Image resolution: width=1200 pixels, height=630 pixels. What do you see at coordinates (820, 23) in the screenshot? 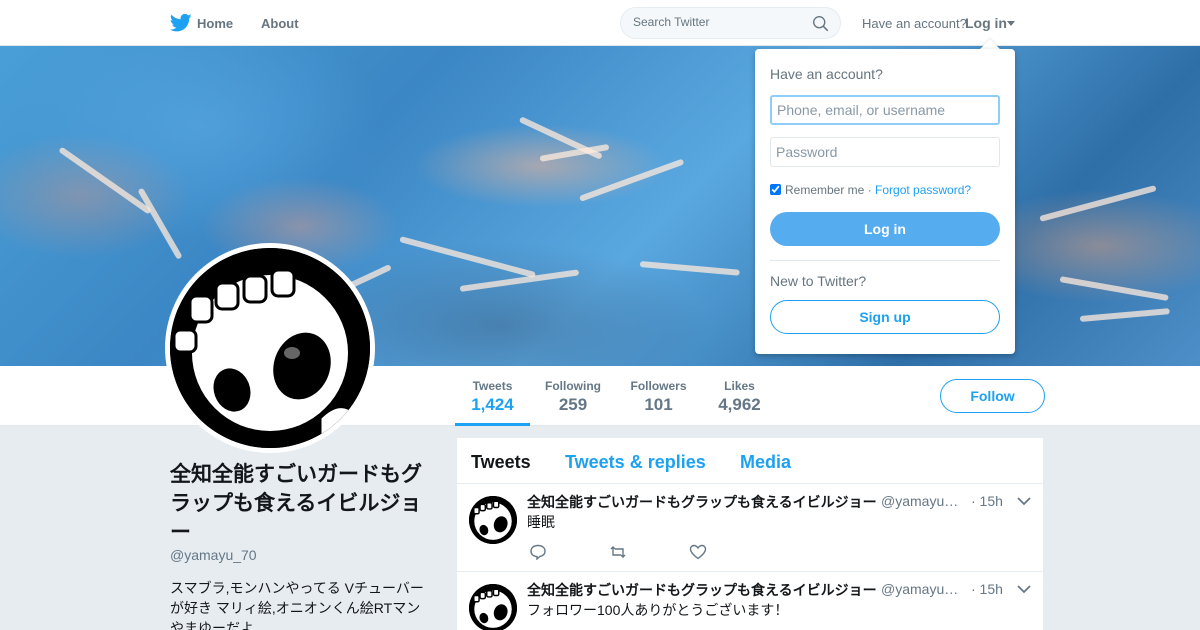
I see `search-icon` at bounding box center [820, 23].